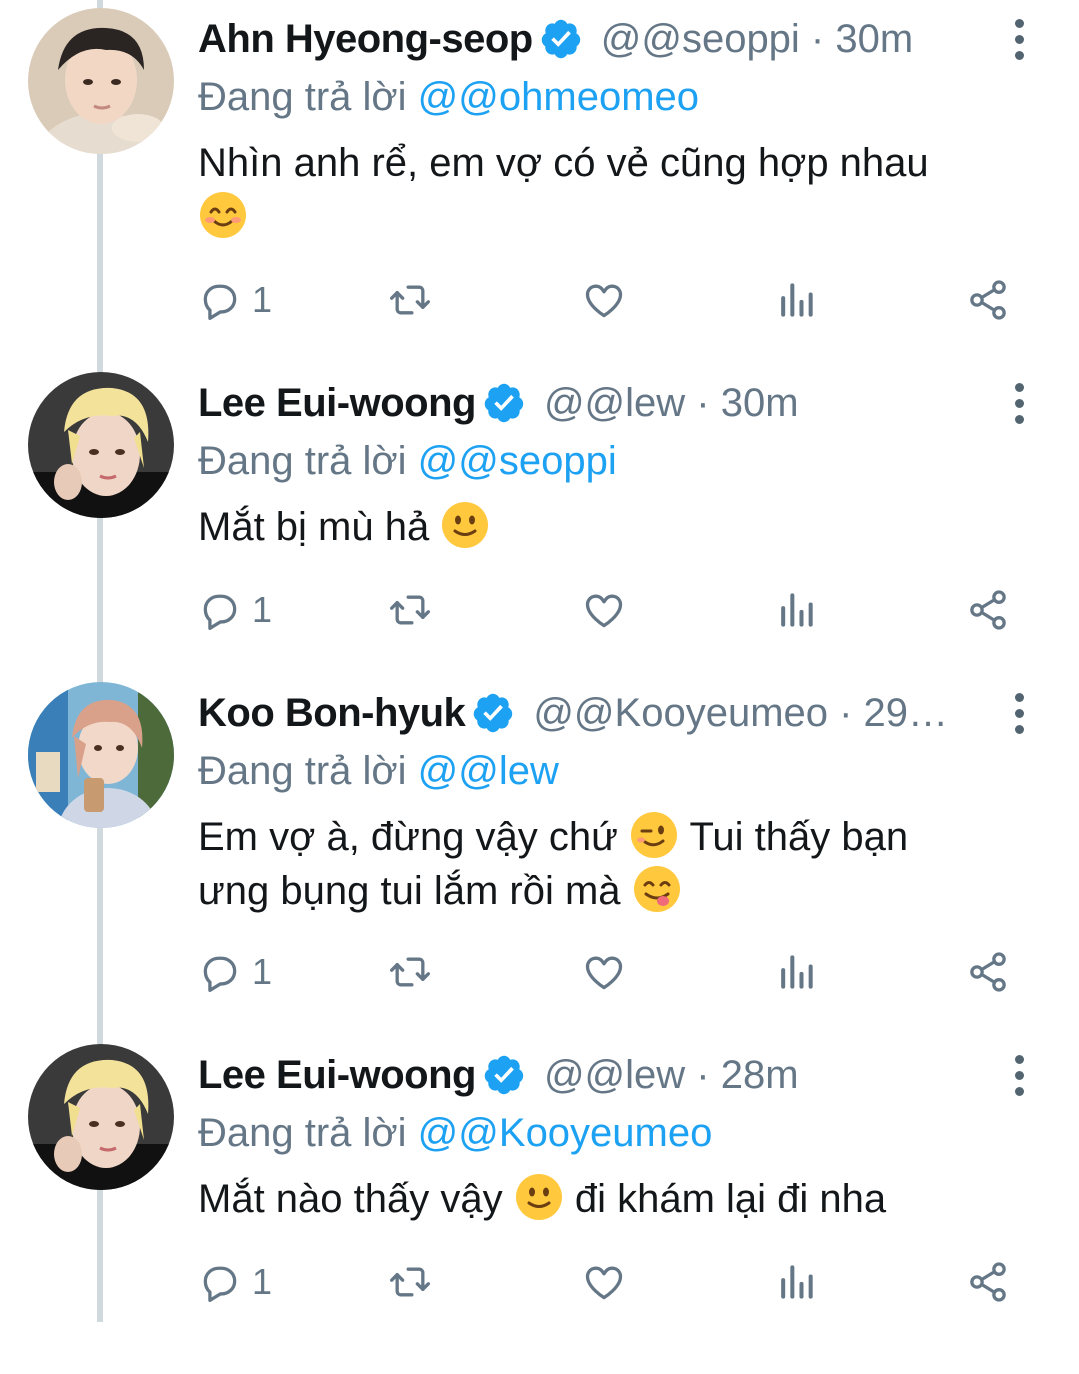  Describe the element at coordinates (488, 771) in the screenshot. I see `reply-mention-link: @@lew` at that location.